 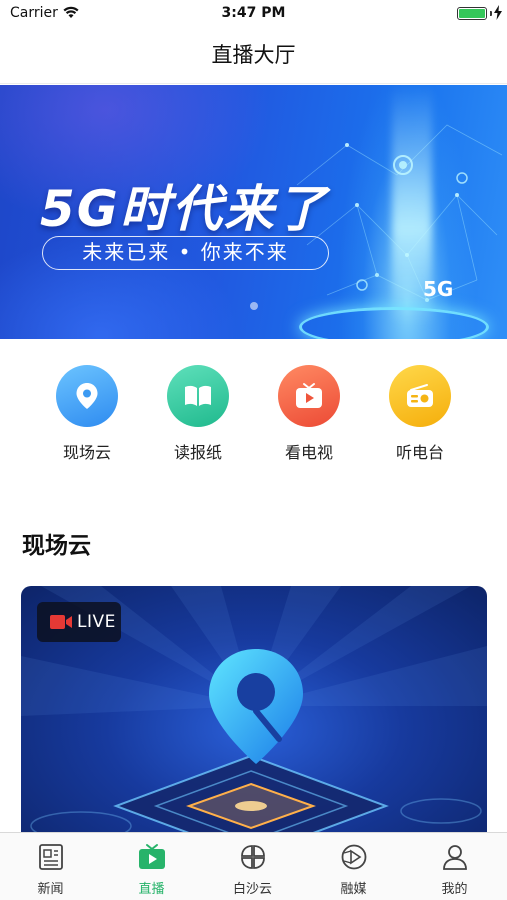 I want to click on news-icon, so click(x=51, y=857).